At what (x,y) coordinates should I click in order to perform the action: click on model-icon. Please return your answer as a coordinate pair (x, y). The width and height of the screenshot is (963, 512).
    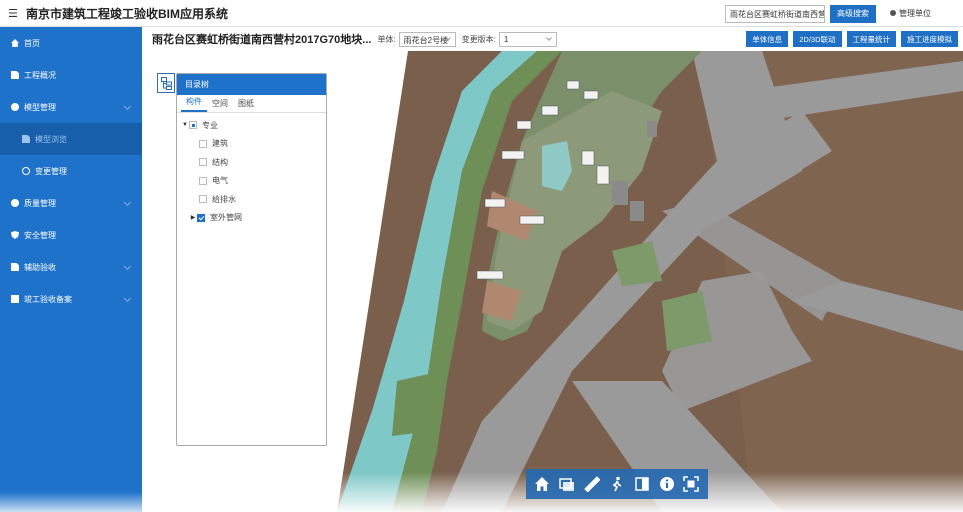
    Looking at the image, I should click on (15, 107).